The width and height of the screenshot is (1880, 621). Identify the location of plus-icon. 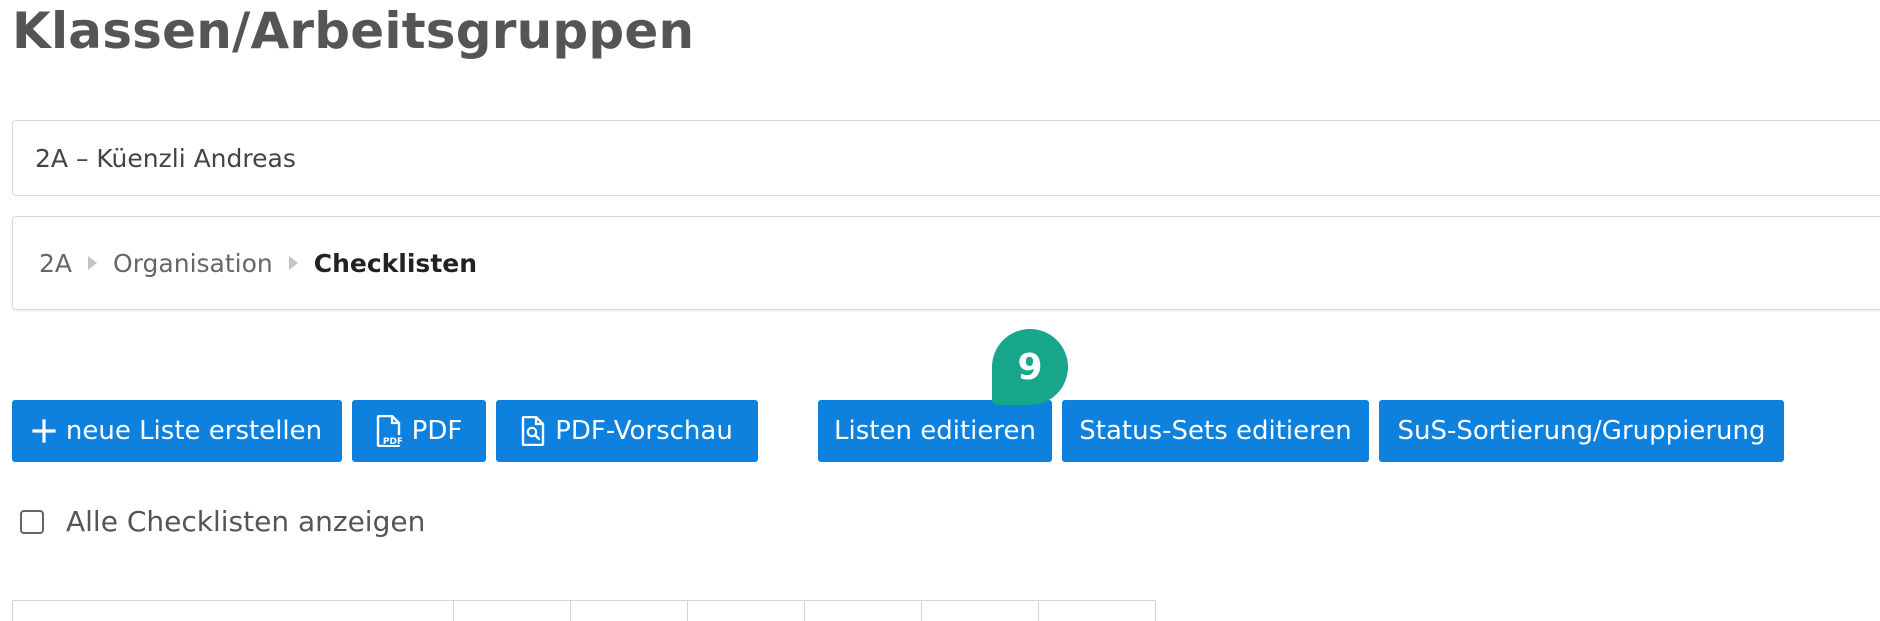
(44, 431).